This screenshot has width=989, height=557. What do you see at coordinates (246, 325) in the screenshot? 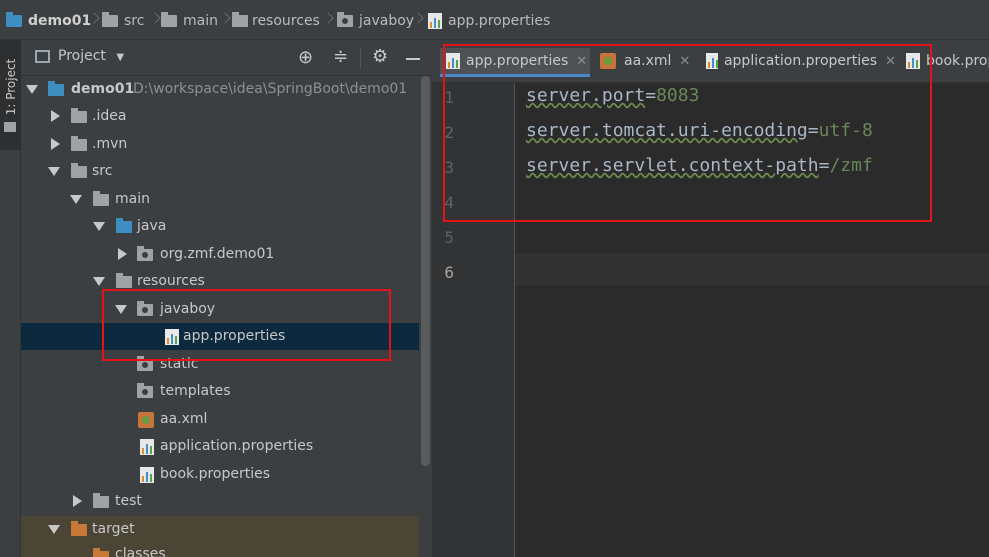
I see `highlight-box-tree` at bounding box center [246, 325].